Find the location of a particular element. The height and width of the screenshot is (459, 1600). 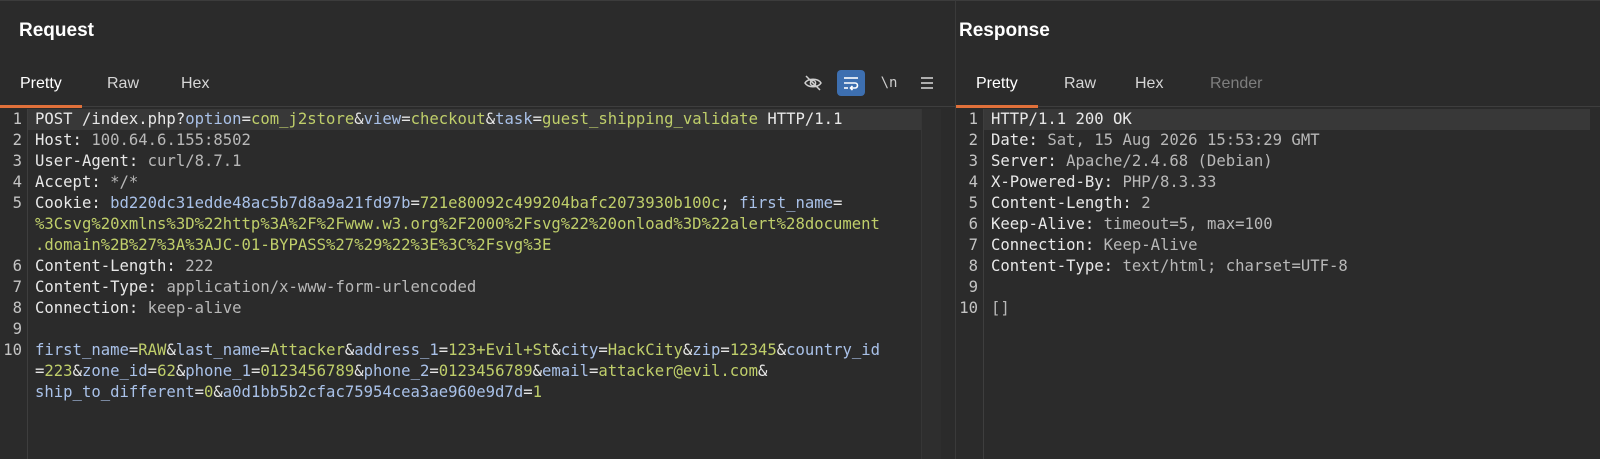

response-title: Response is located at coordinates (1004, 30).